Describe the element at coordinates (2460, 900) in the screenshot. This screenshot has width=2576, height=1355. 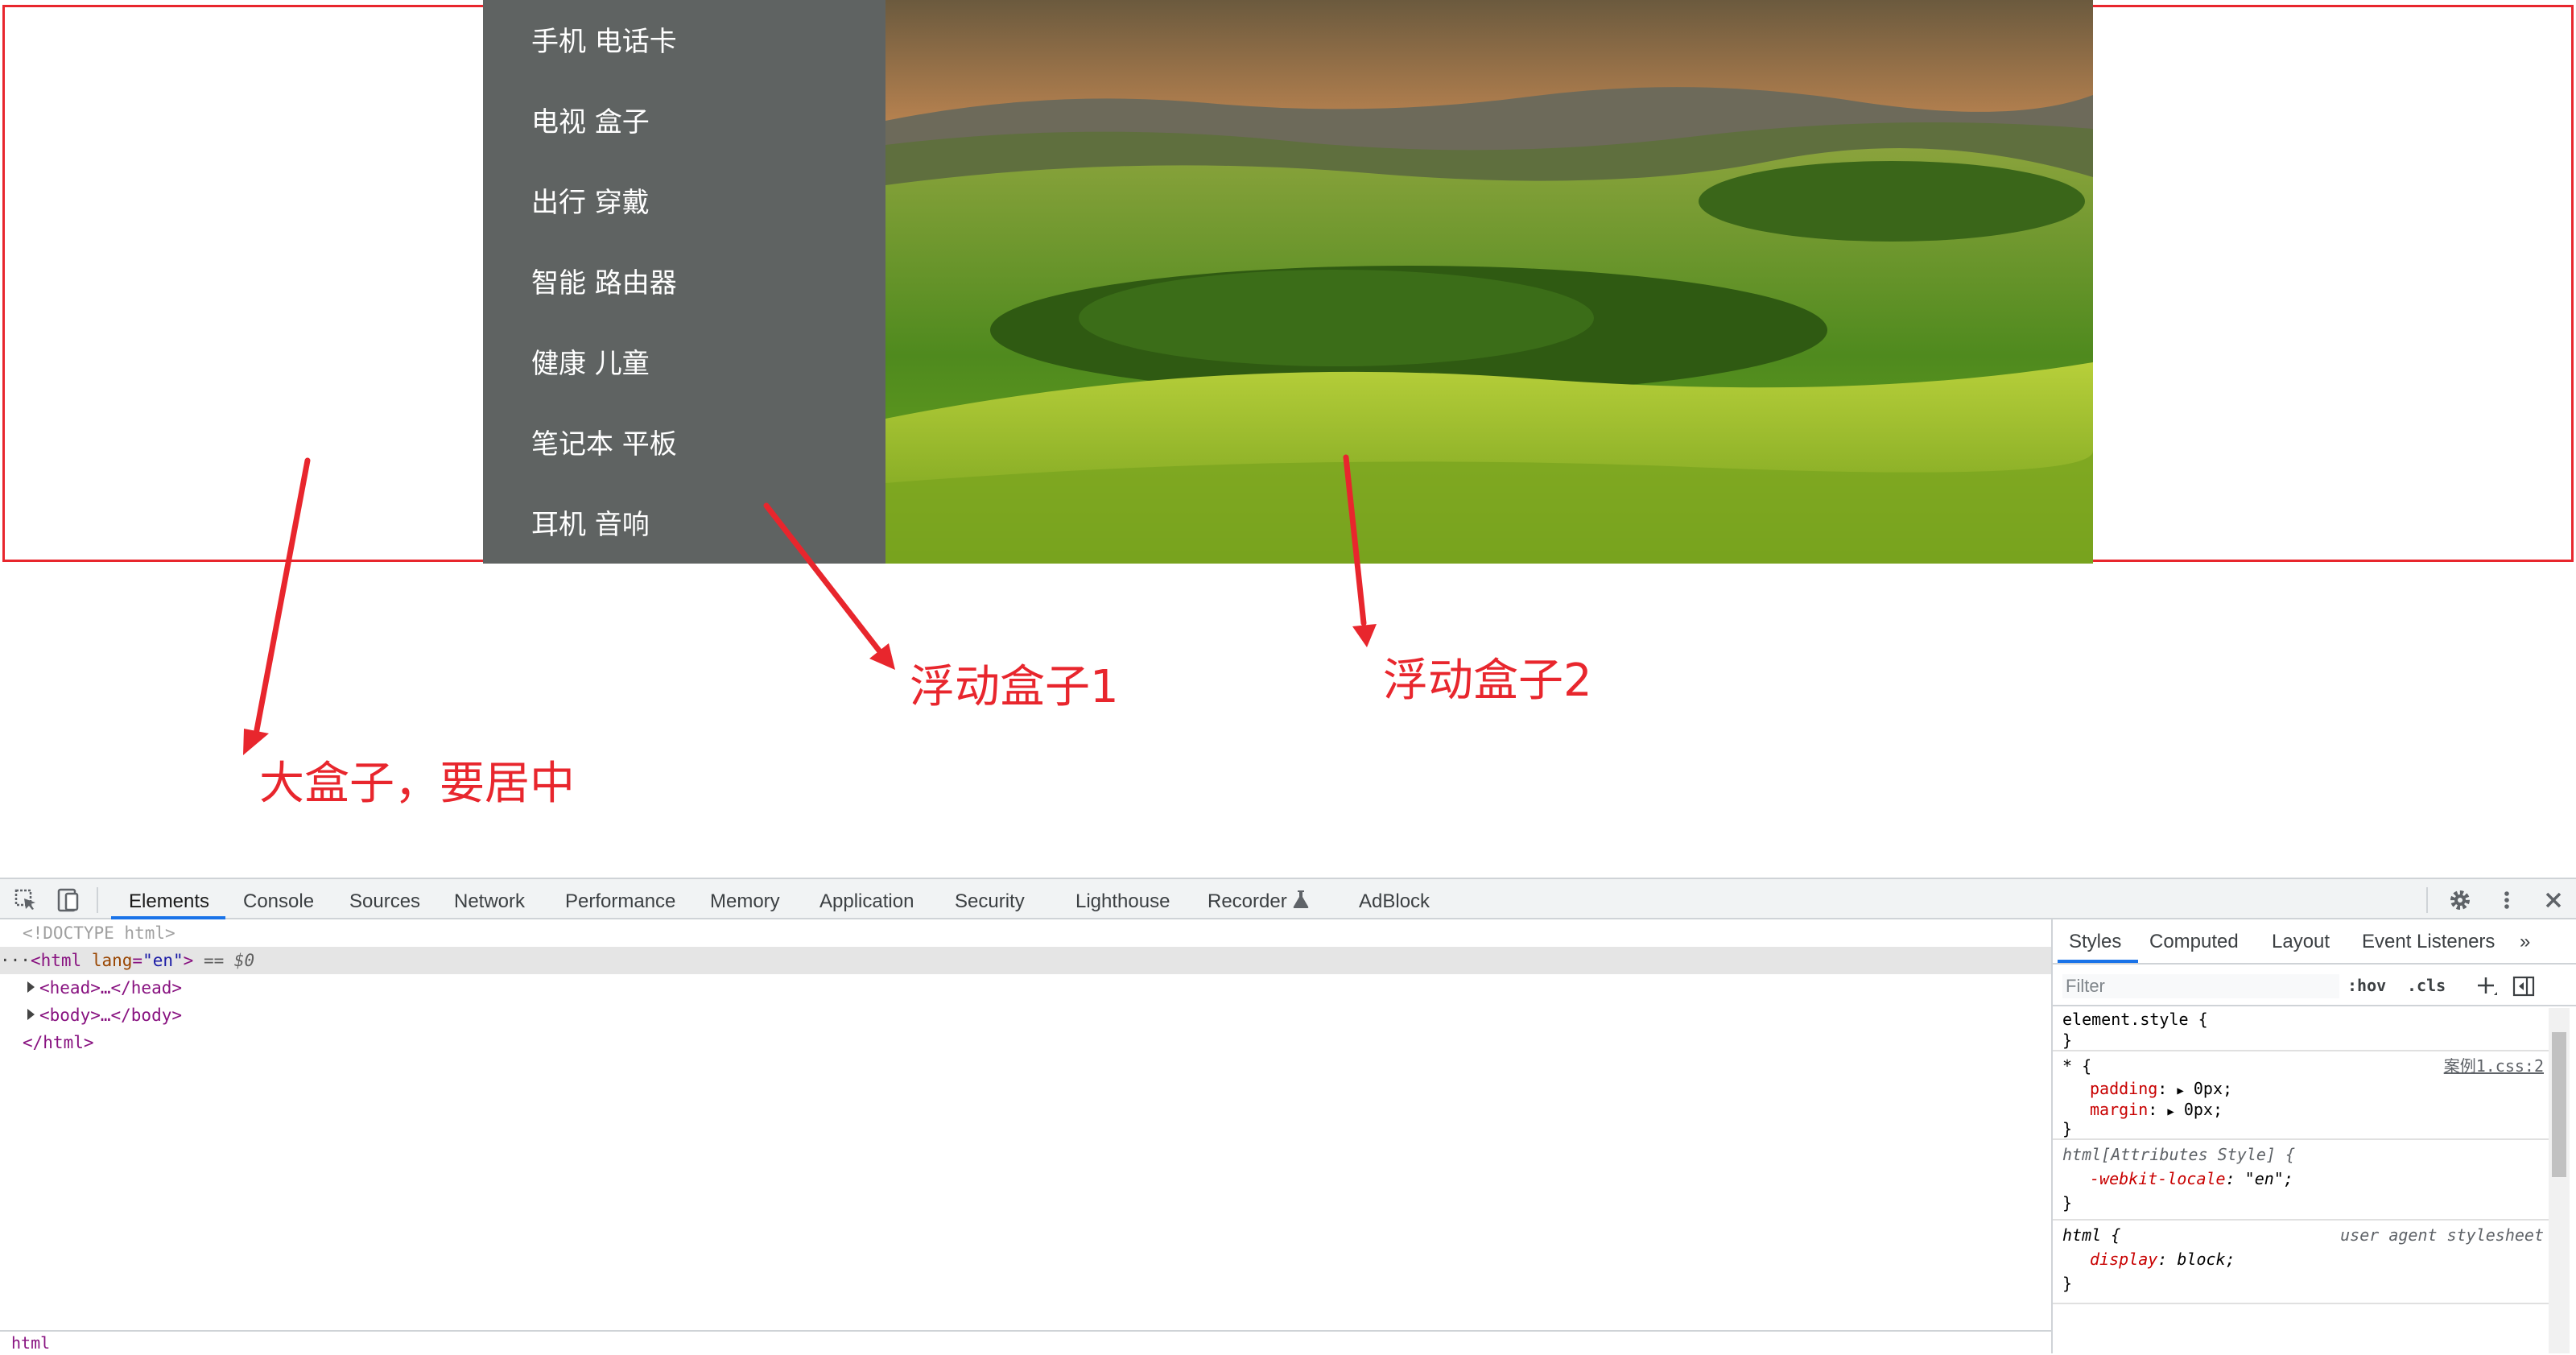
I see `settings-gear-icon` at that location.